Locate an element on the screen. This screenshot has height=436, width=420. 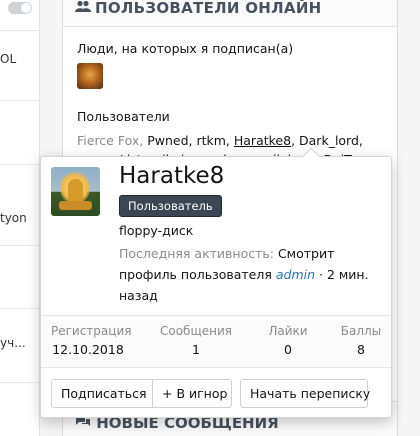
online-user-link: Fierce Fox, is located at coordinates (110, 140).